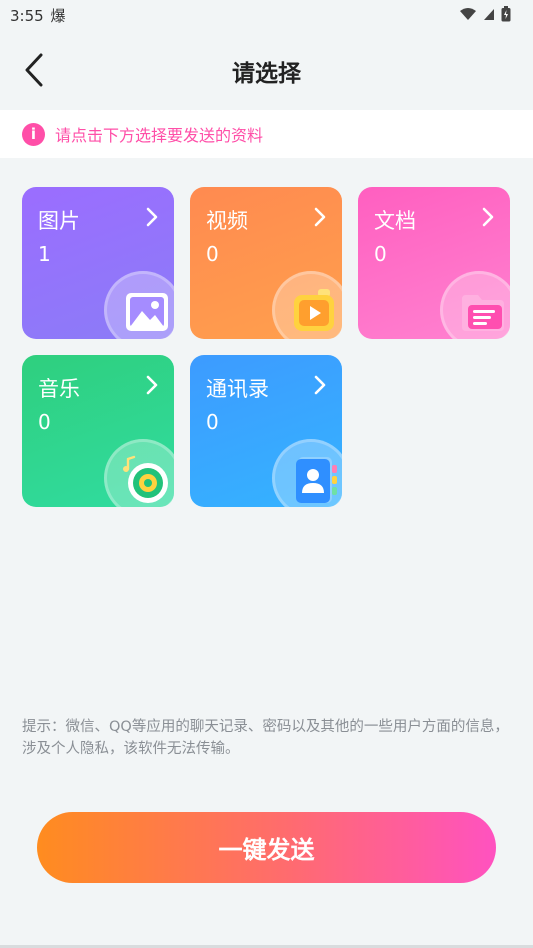 The image size is (533, 948). Describe the element at coordinates (33, 134) in the screenshot. I see `info-icon: i` at that location.